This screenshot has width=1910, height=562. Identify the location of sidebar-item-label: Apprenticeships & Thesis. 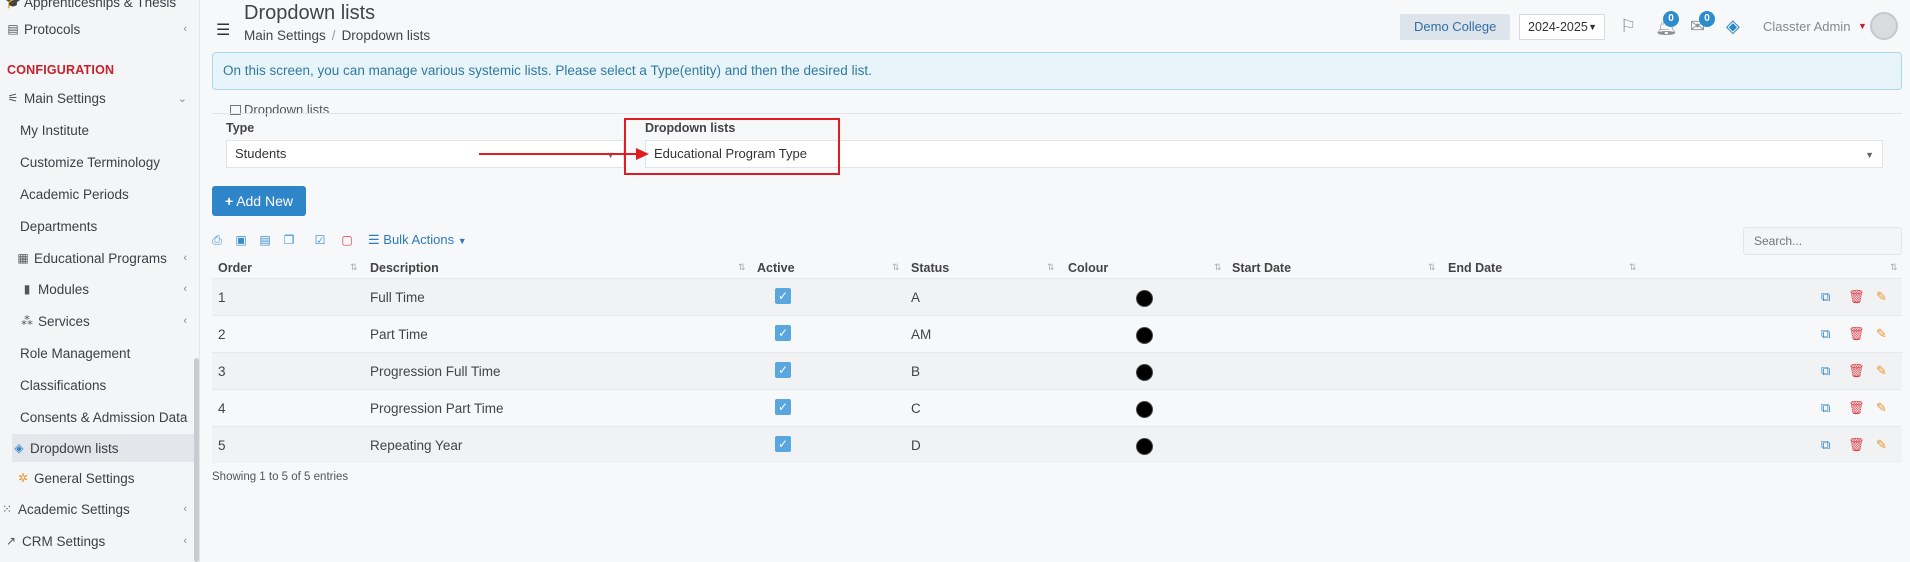
(100, 5).